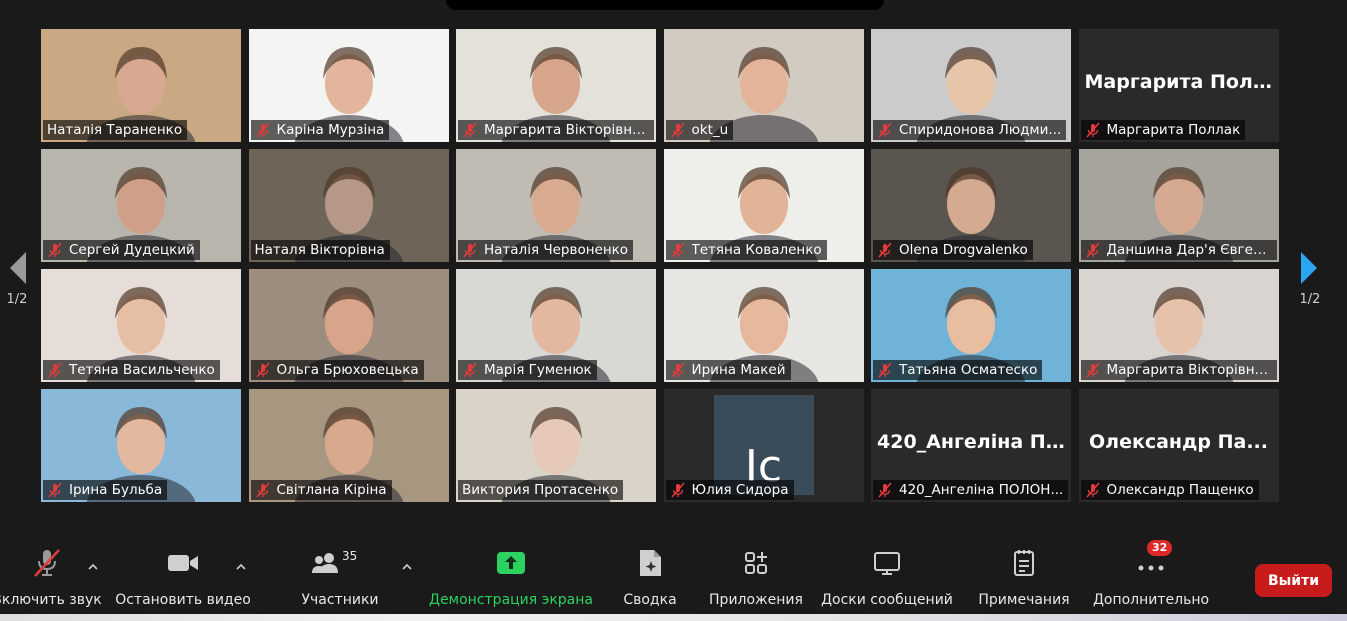 Image resolution: width=1347 pixels, height=621 pixels. I want to click on taskbar-strip, so click(673, 617).